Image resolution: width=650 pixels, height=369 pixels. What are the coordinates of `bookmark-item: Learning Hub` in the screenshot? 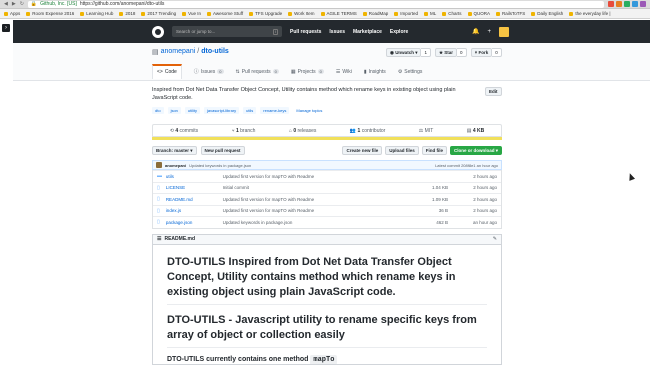 It's located at (96, 13).